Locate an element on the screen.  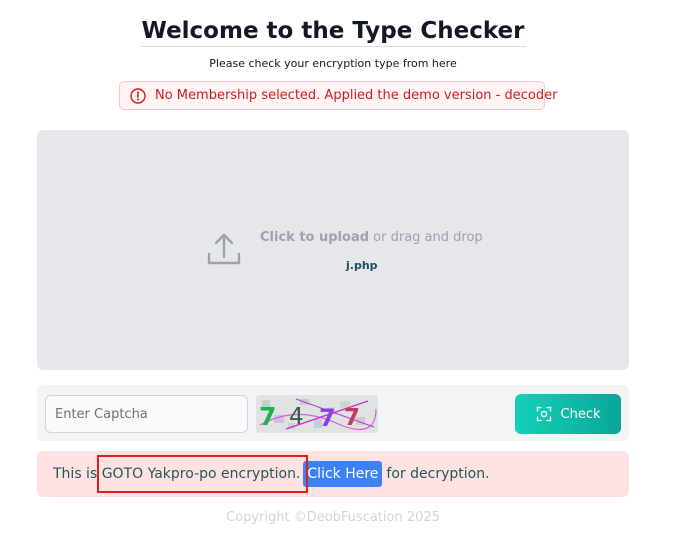
captcha-image: 7 4 7 7 is located at coordinates (317, 414).